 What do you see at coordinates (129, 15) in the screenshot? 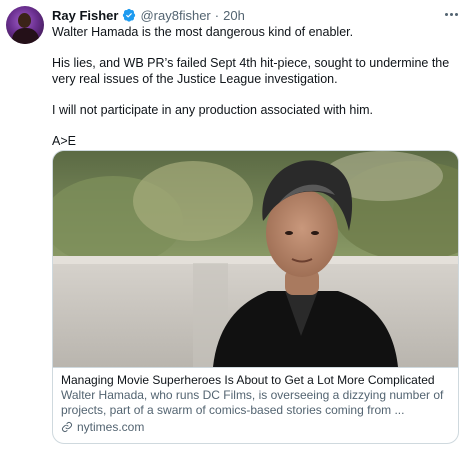
I see `verified-badge-icon` at bounding box center [129, 15].